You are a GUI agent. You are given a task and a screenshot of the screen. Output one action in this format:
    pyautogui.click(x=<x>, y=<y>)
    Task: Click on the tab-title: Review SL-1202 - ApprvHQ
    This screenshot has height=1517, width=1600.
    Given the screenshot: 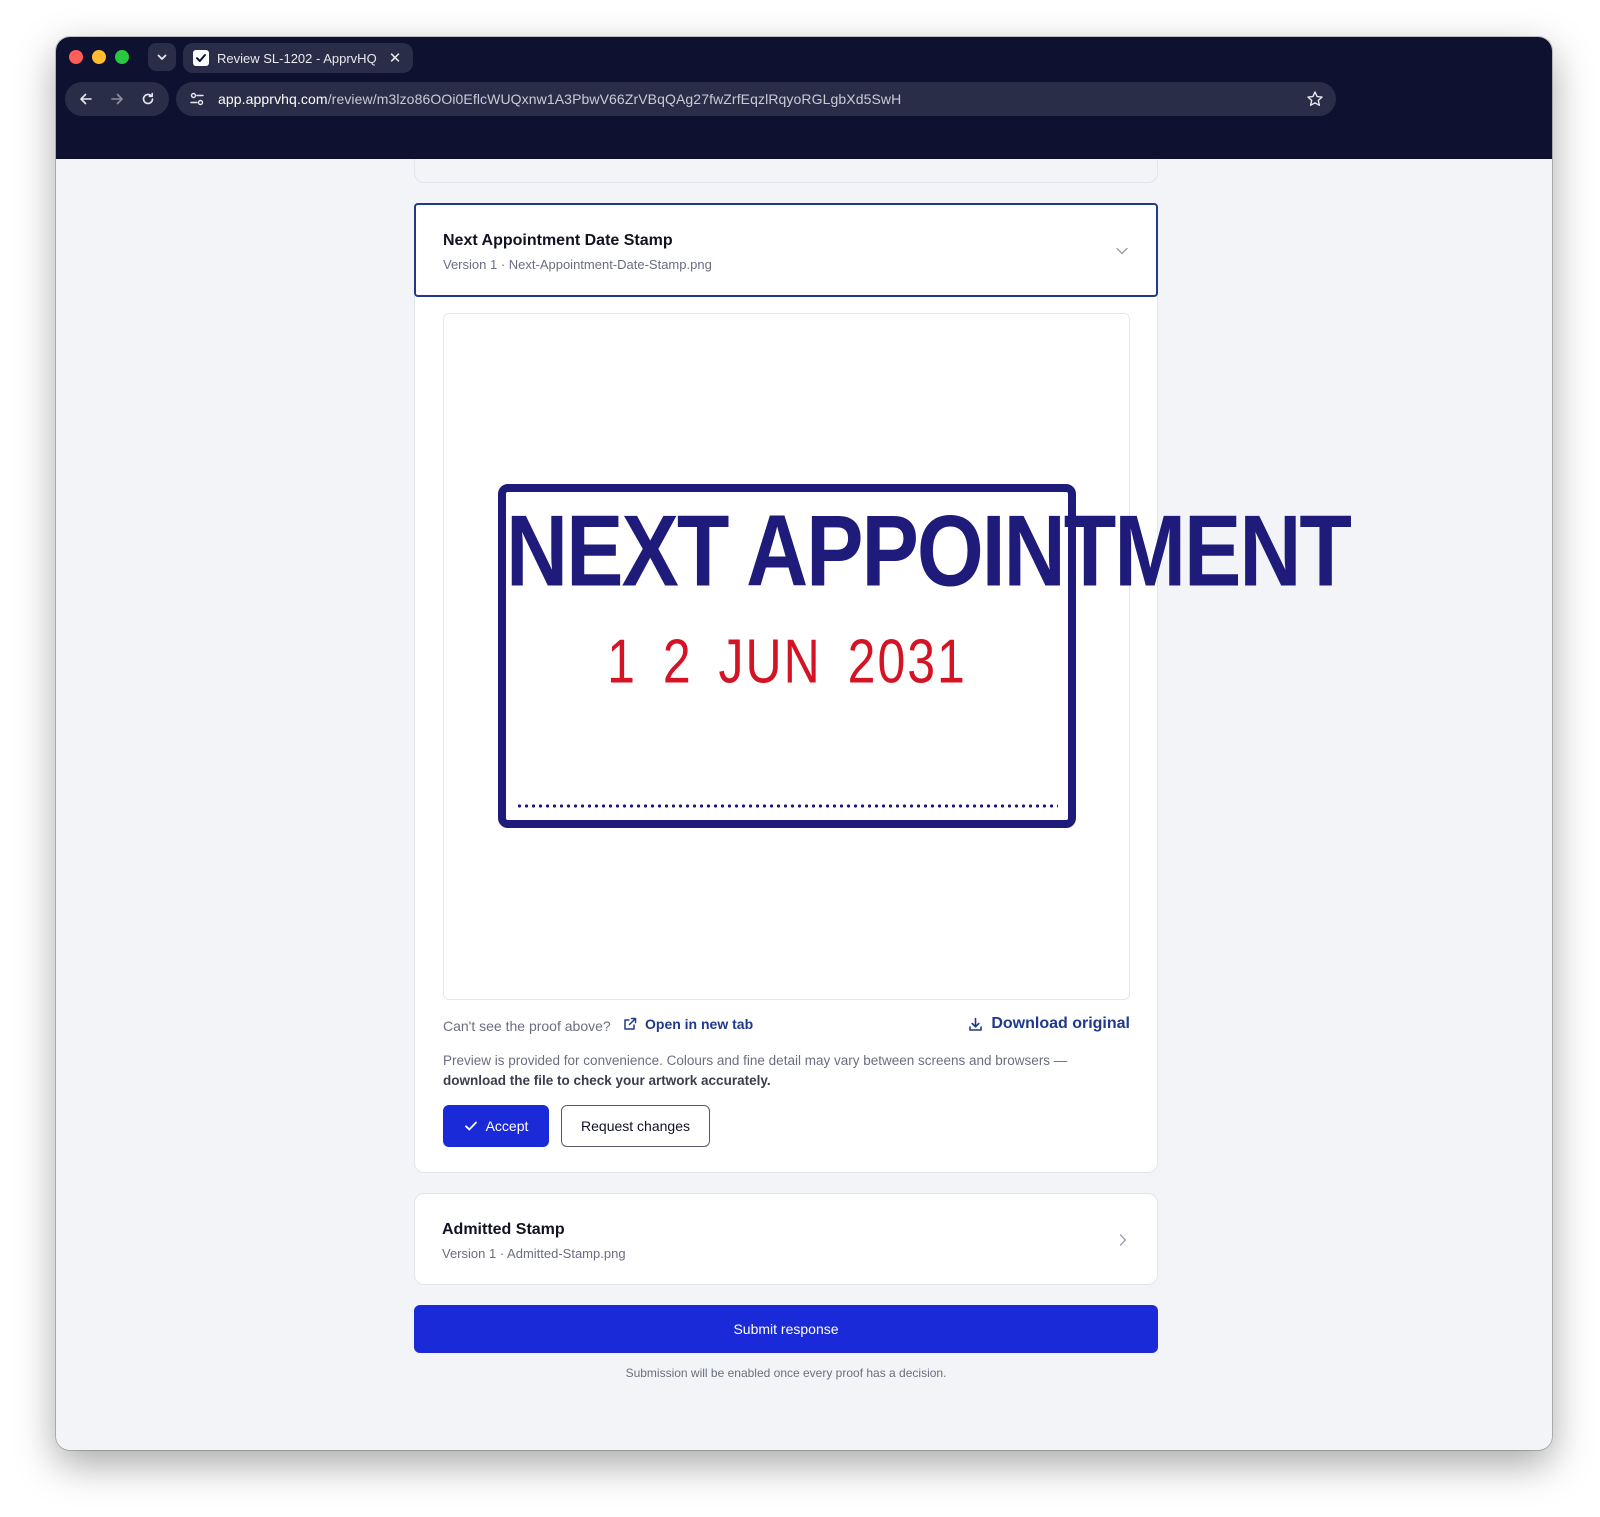 What is the action you would take?
    pyautogui.click(x=297, y=58)
    